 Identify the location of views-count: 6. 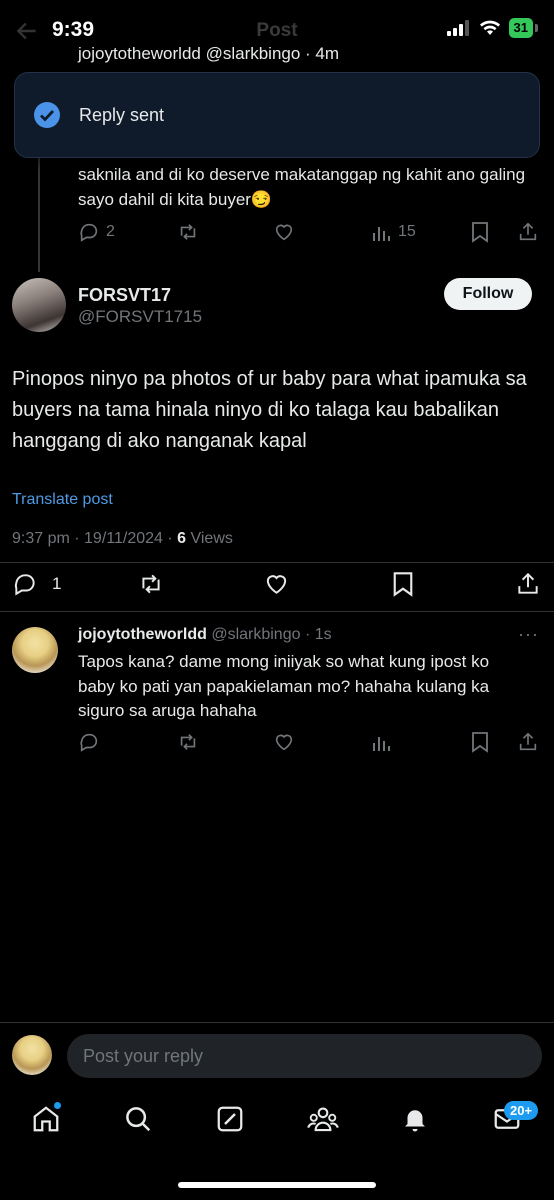
(182, 538).